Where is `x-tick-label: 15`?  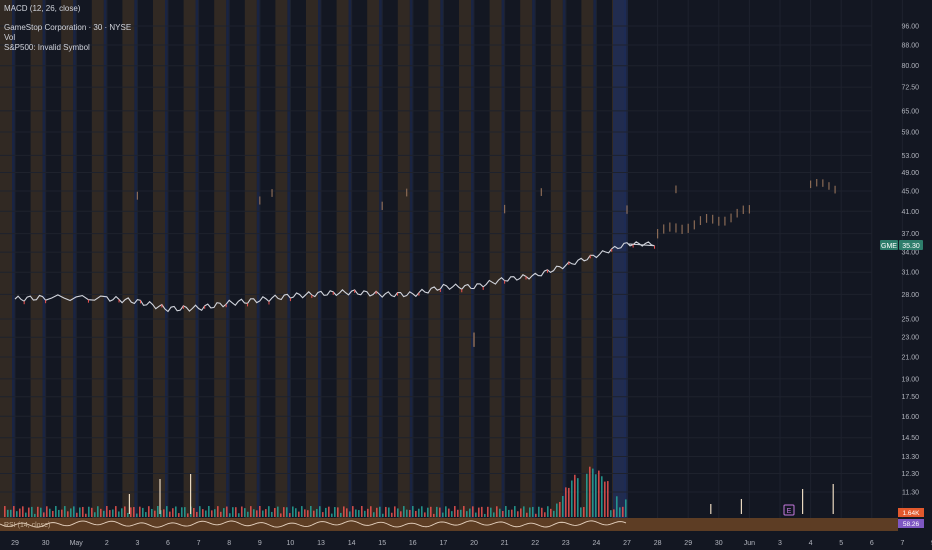 x-tick-label: 15 is located at coordinates (382, 543).